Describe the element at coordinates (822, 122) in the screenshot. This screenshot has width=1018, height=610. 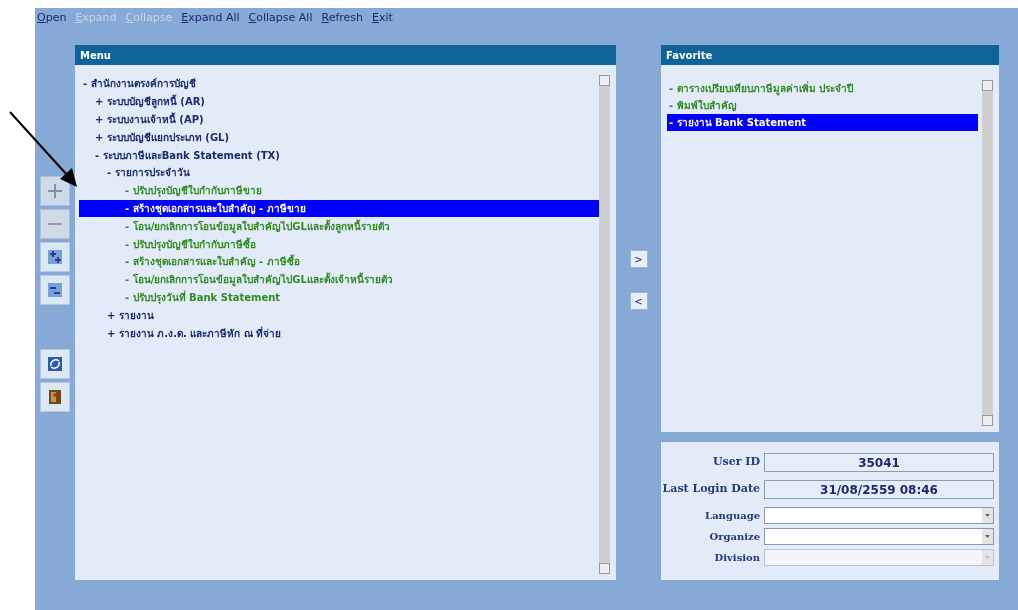
I see `favorite-item: - รายงาน Bank Statement` at that location.